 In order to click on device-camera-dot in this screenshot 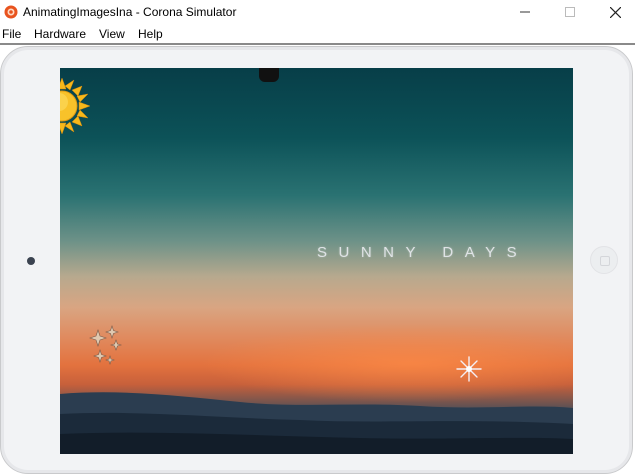, I will do `click(31, 261)`.